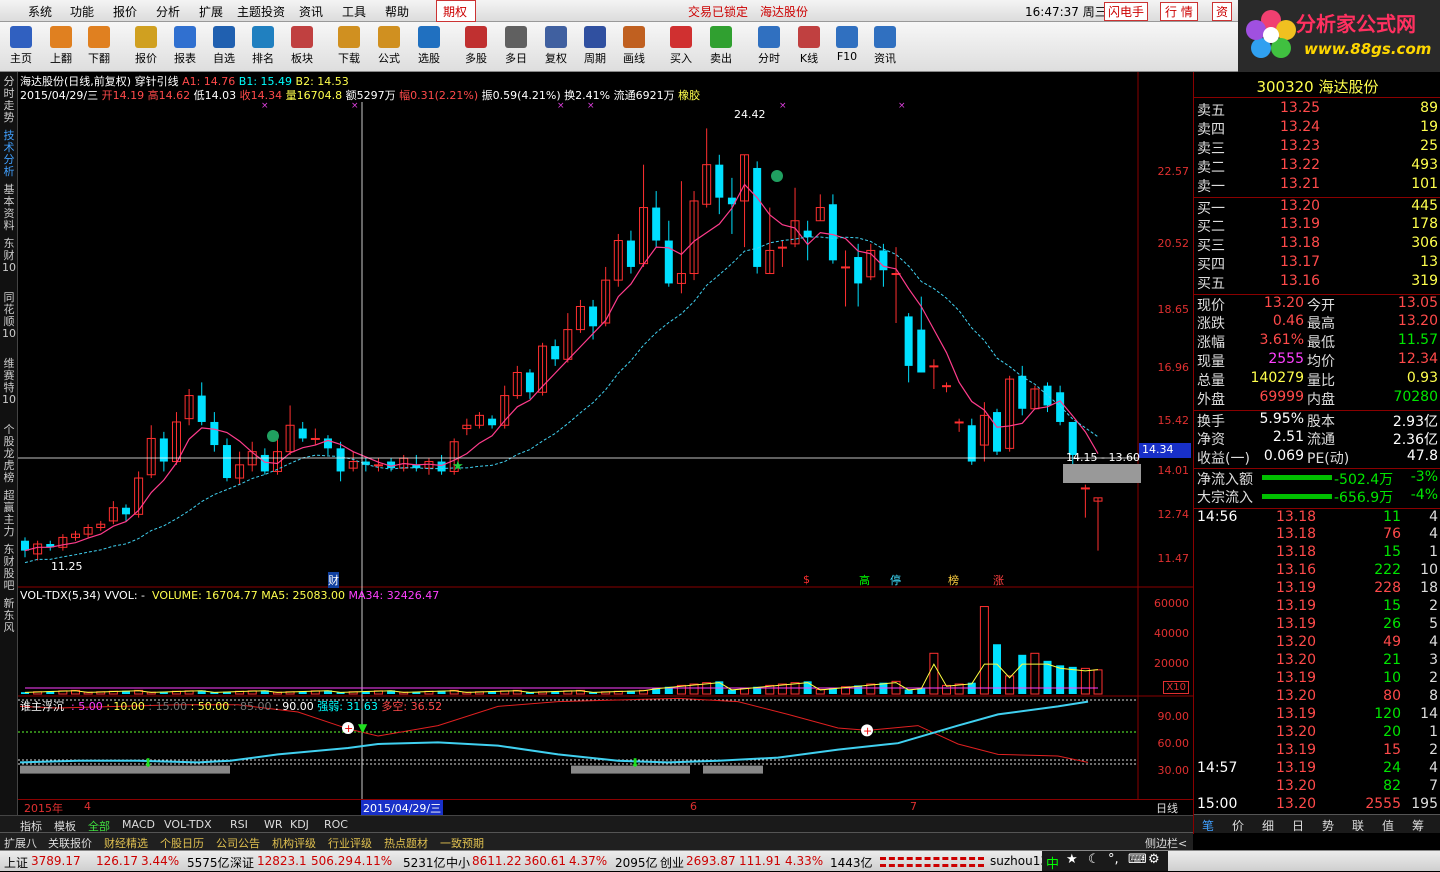 Image resolution: width=1440 pixels, height=872 pixels. What do you see at coordinates (299, 824) in the screenshot?
I see `indicator-tab-7: KDJ` at bounding box center [299, 824].